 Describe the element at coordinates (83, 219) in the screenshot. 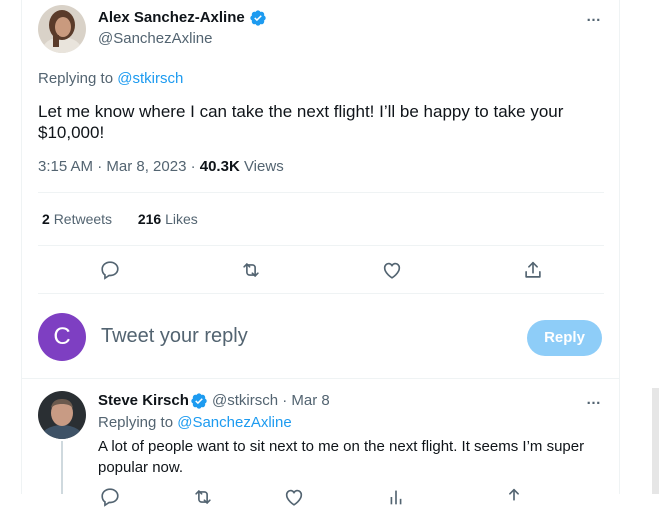

I see `retweets-label: Retweets` at that location.